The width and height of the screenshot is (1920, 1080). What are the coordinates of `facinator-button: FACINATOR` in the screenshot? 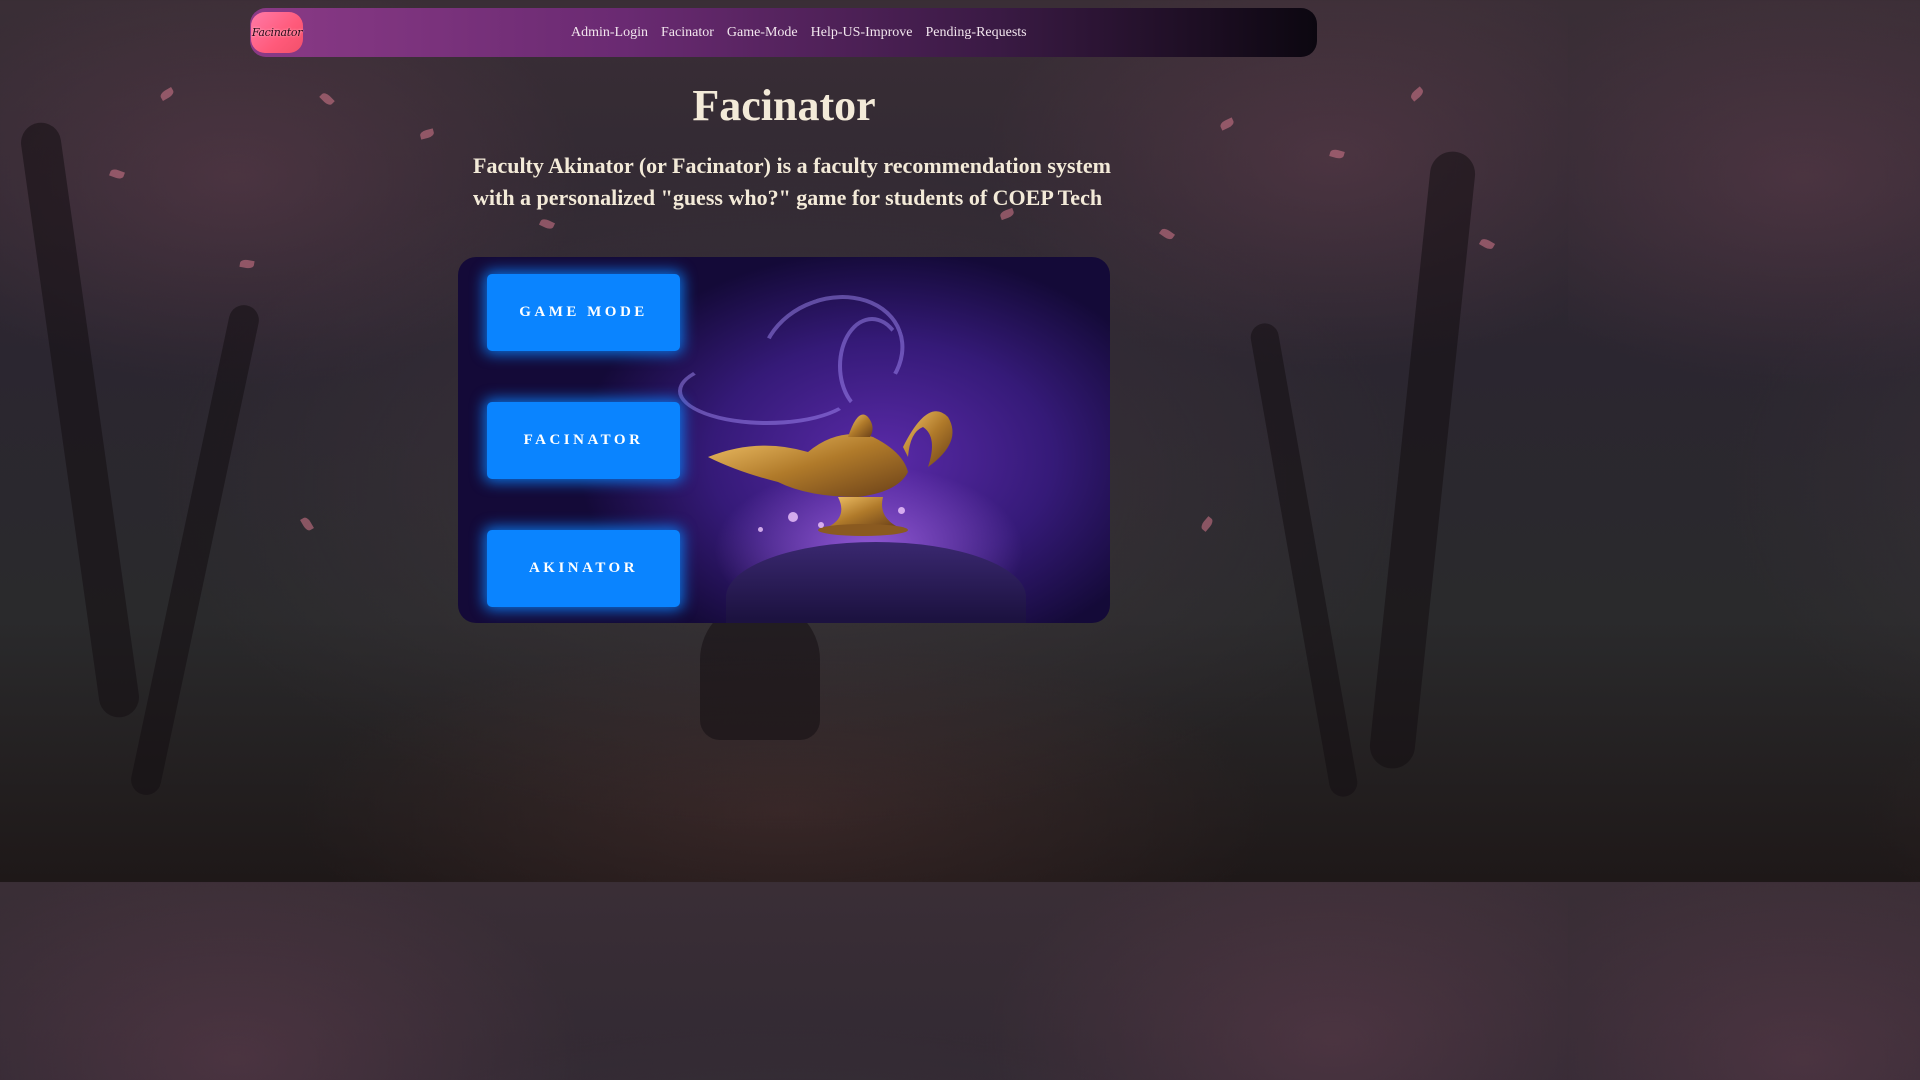 It's located at (583, 440).